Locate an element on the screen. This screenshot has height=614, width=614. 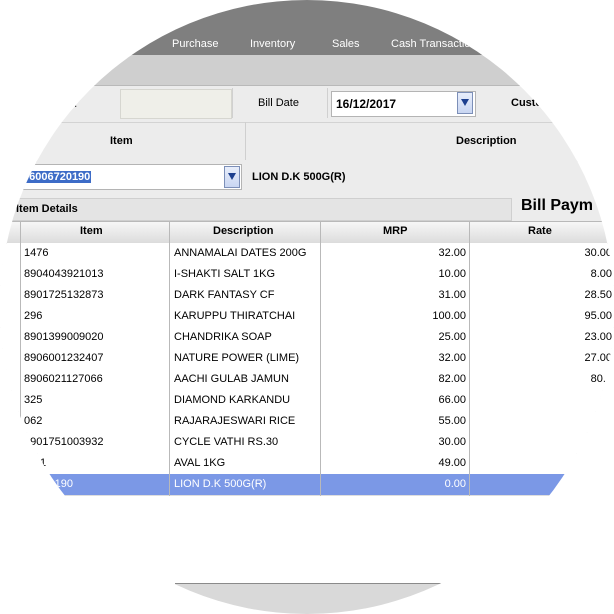
cell-rate: 60 is located at coordinates (605, 400).